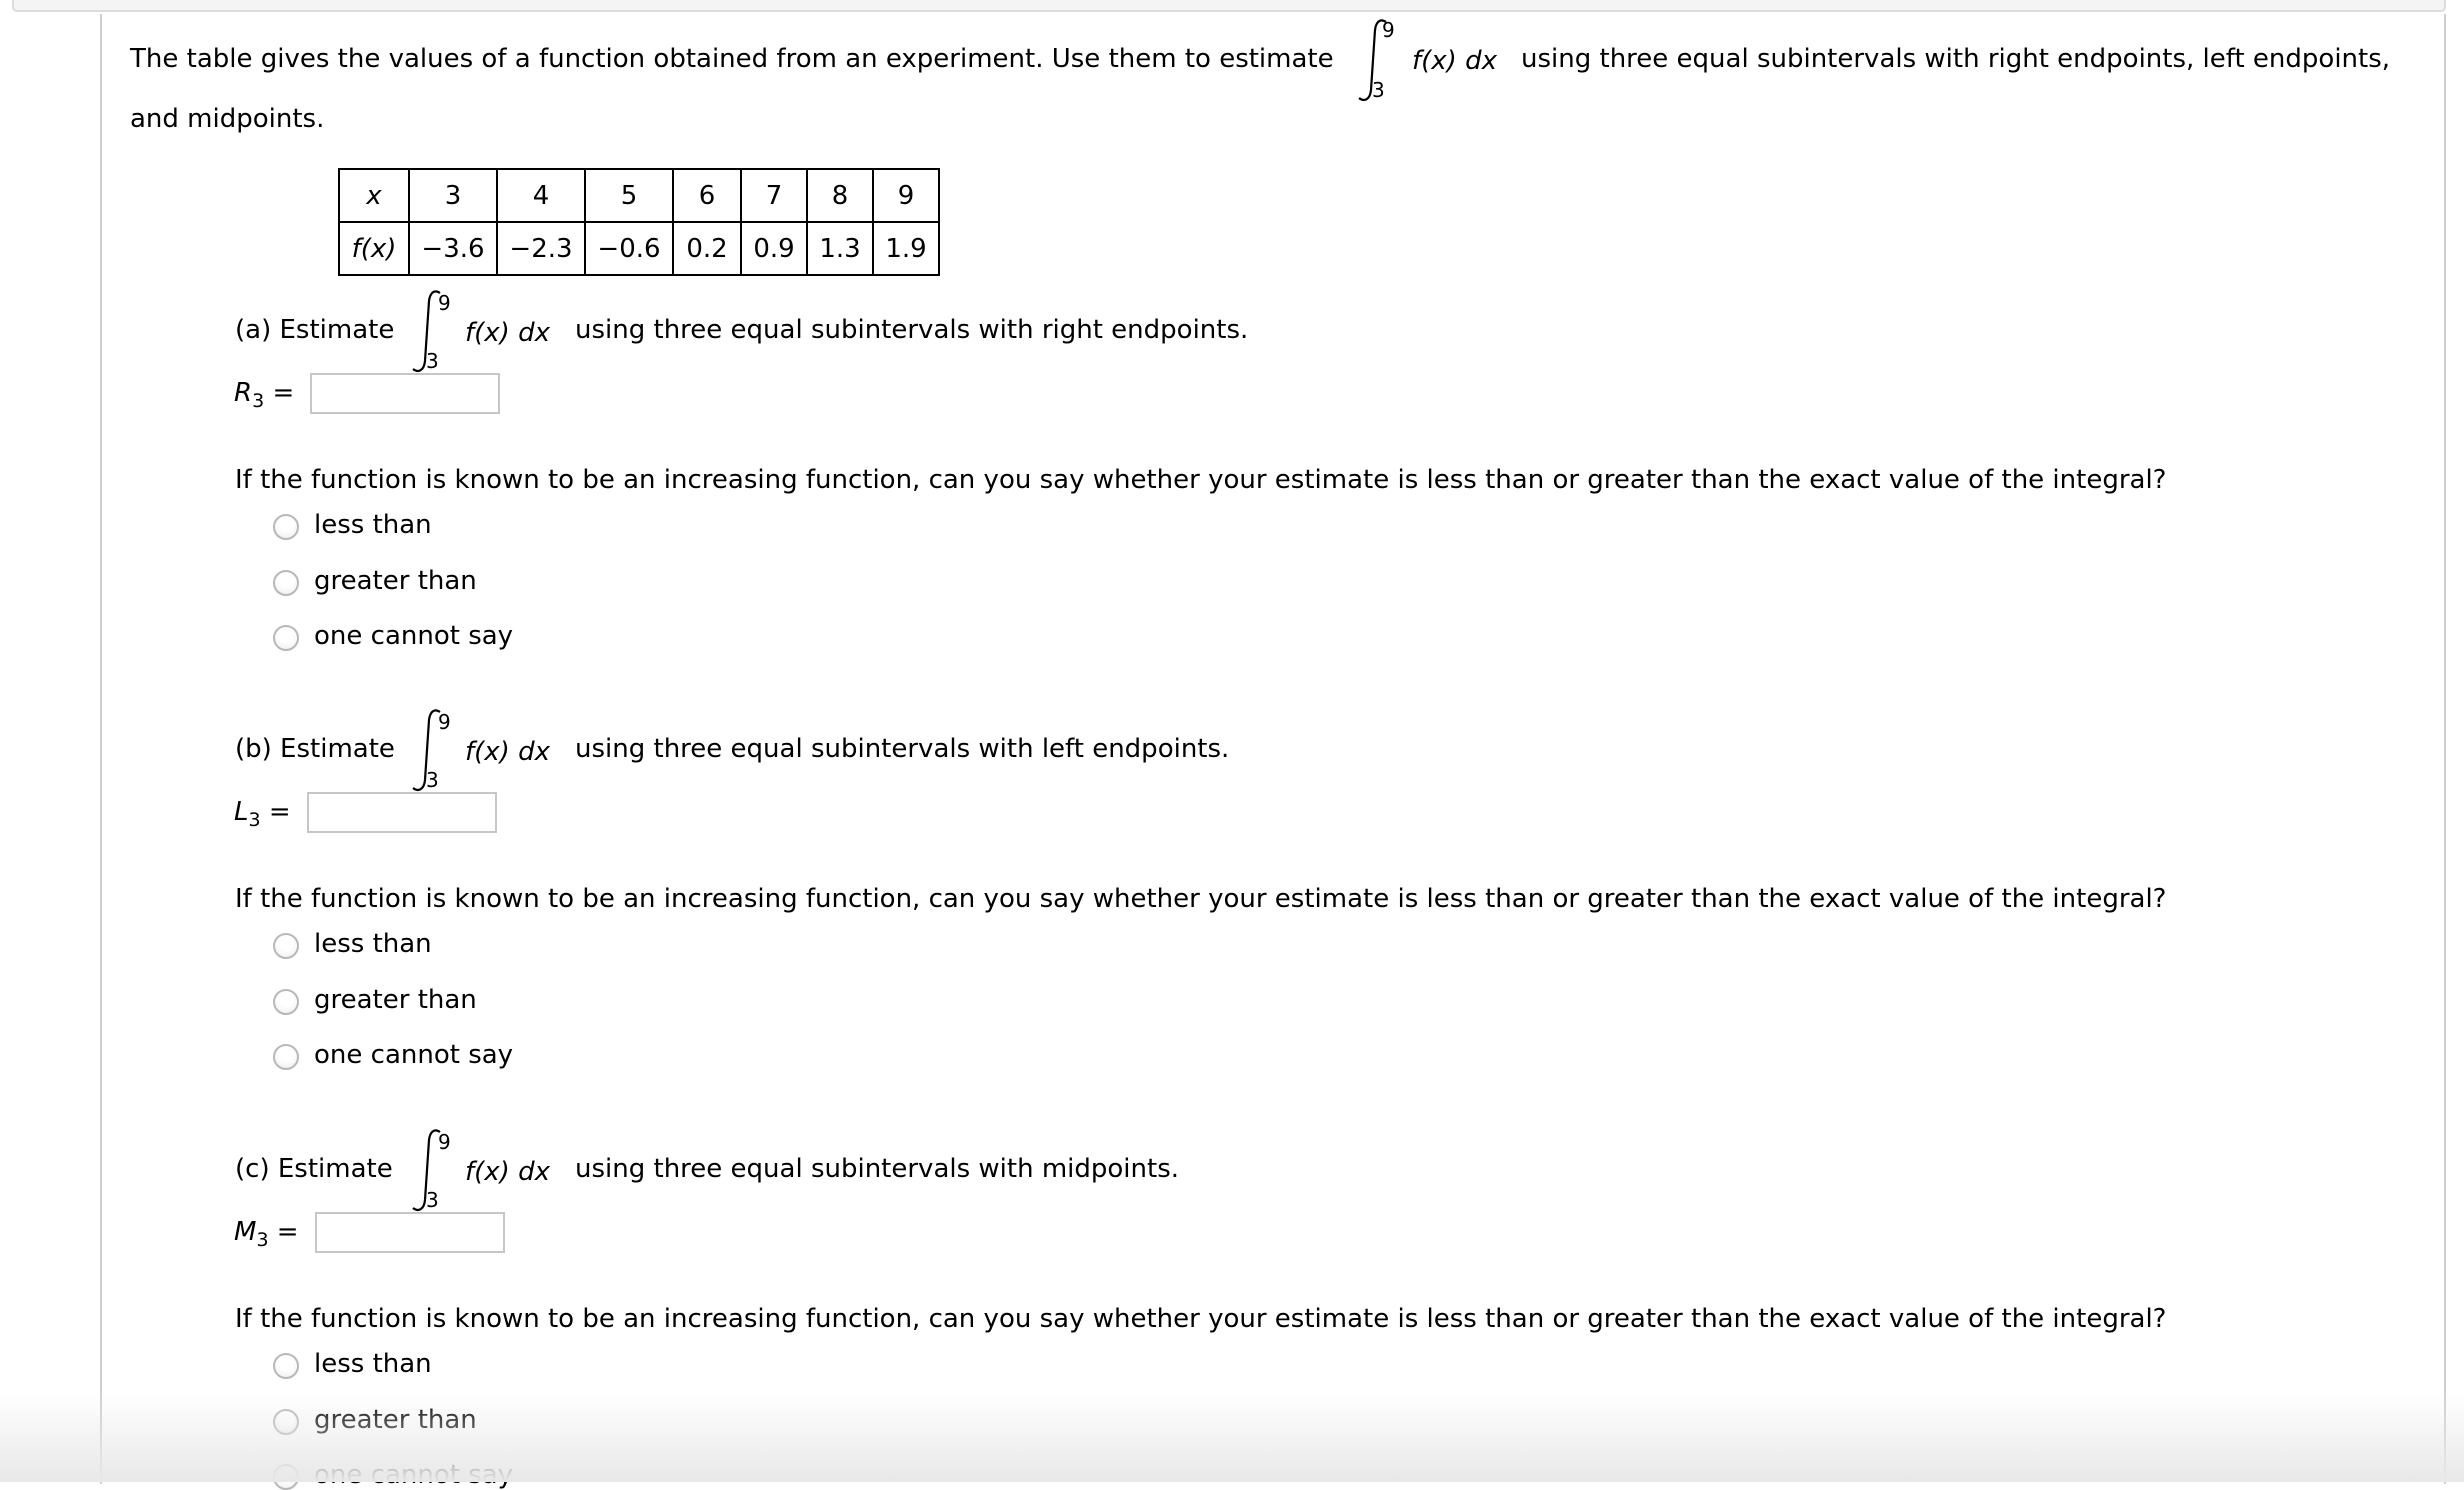  What do you see at coordinates (315, 330) in the screenshot?
I see `part-label: (a) Estimate` at bounding box center [315, 330].